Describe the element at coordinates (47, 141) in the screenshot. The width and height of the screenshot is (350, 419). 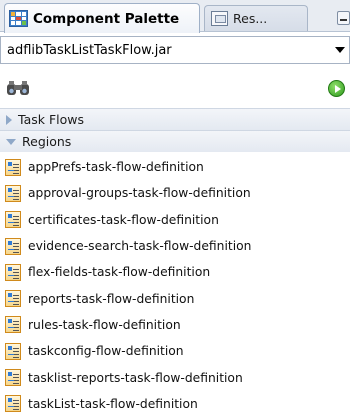
I see `category-regions-label: Regions` at that location.